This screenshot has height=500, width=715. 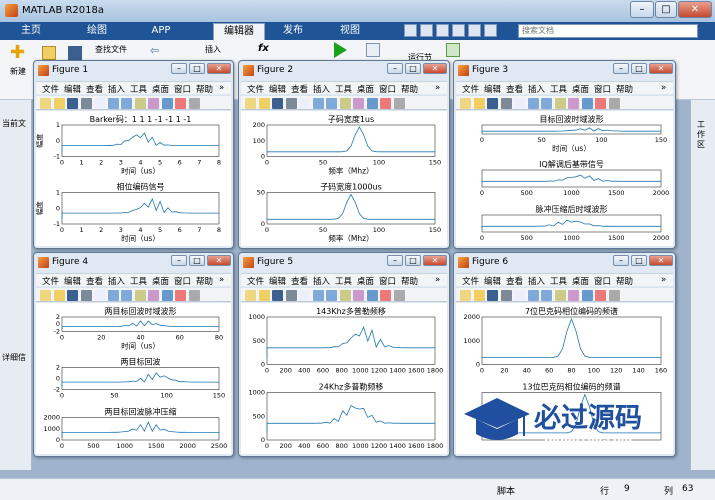 What do you see at coordinates (49, 53) in the screenshot?
I see `open-folder-icon` at bounding box center [49, 53].